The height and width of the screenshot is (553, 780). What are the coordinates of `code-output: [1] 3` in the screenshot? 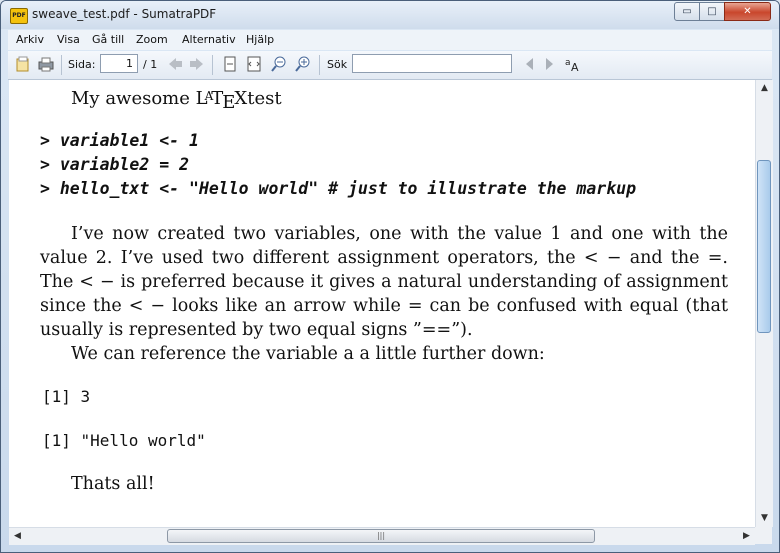 It's located at (66, 396).